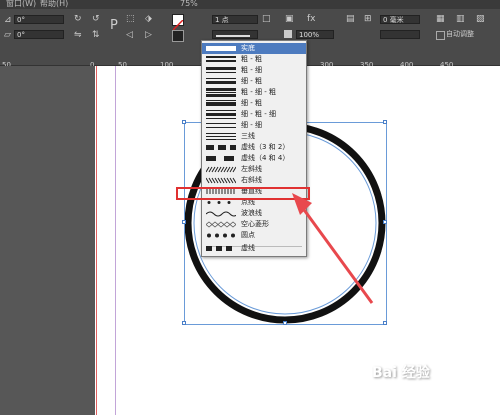  Describe the element at coordinates (148, 35) in the screenshot. I see `select-next-icon: ▷` at that location.